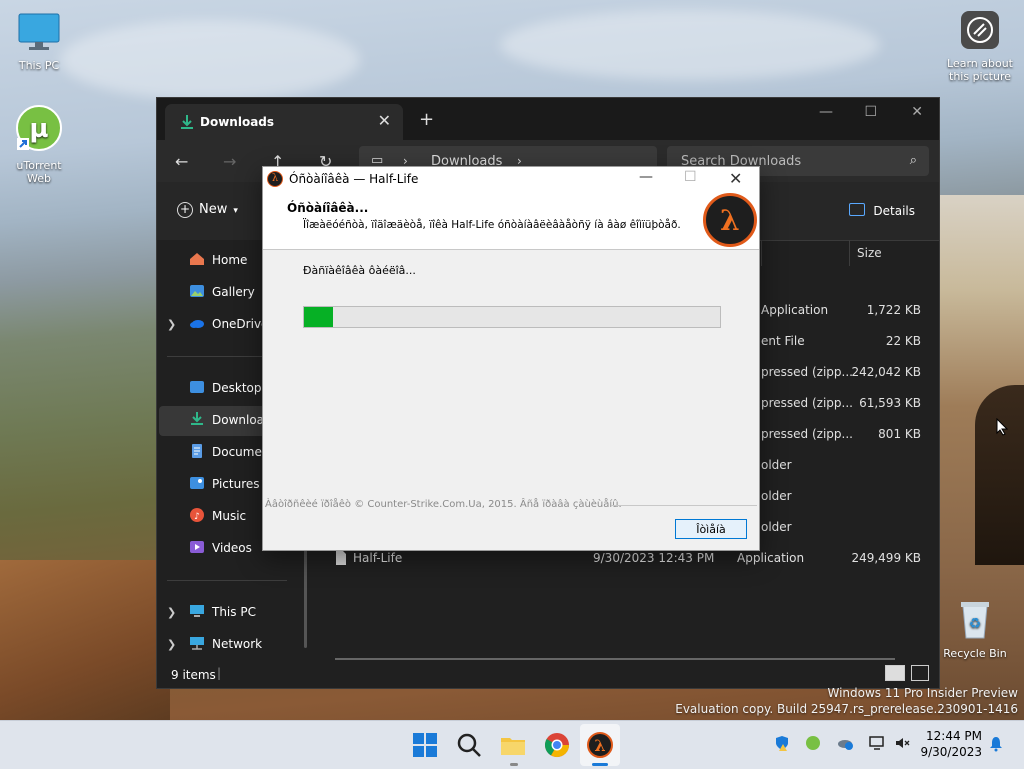 This screenshot has height=769, width=1024. Describe the element at coordinates (39, 129) in the screenshot. I see `utorrent-icon: µ` at that location.